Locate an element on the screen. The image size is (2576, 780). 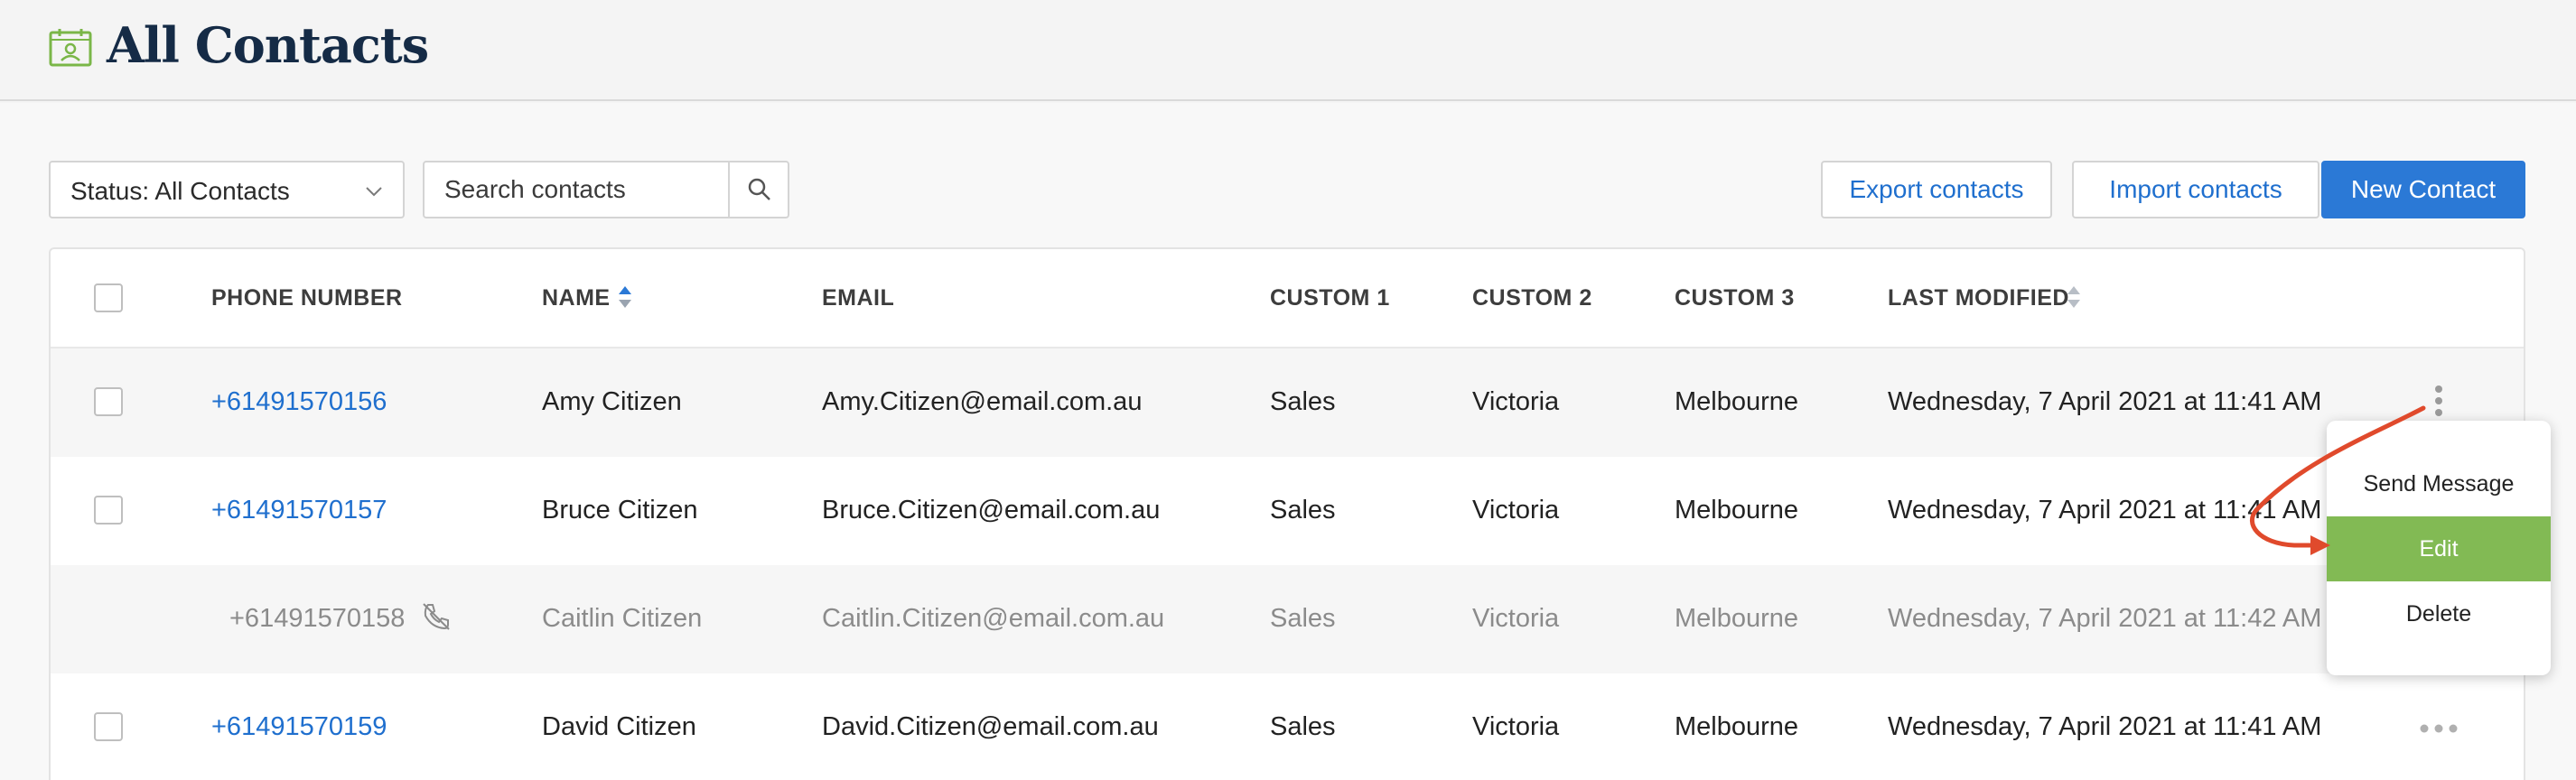
phone-number: +61491570158 is located at coordinates (317, 618).